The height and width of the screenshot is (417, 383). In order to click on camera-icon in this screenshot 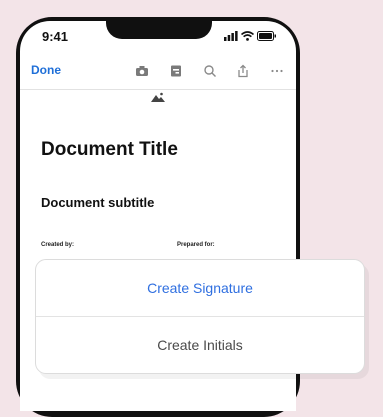, I will do `click(142, 71)`.